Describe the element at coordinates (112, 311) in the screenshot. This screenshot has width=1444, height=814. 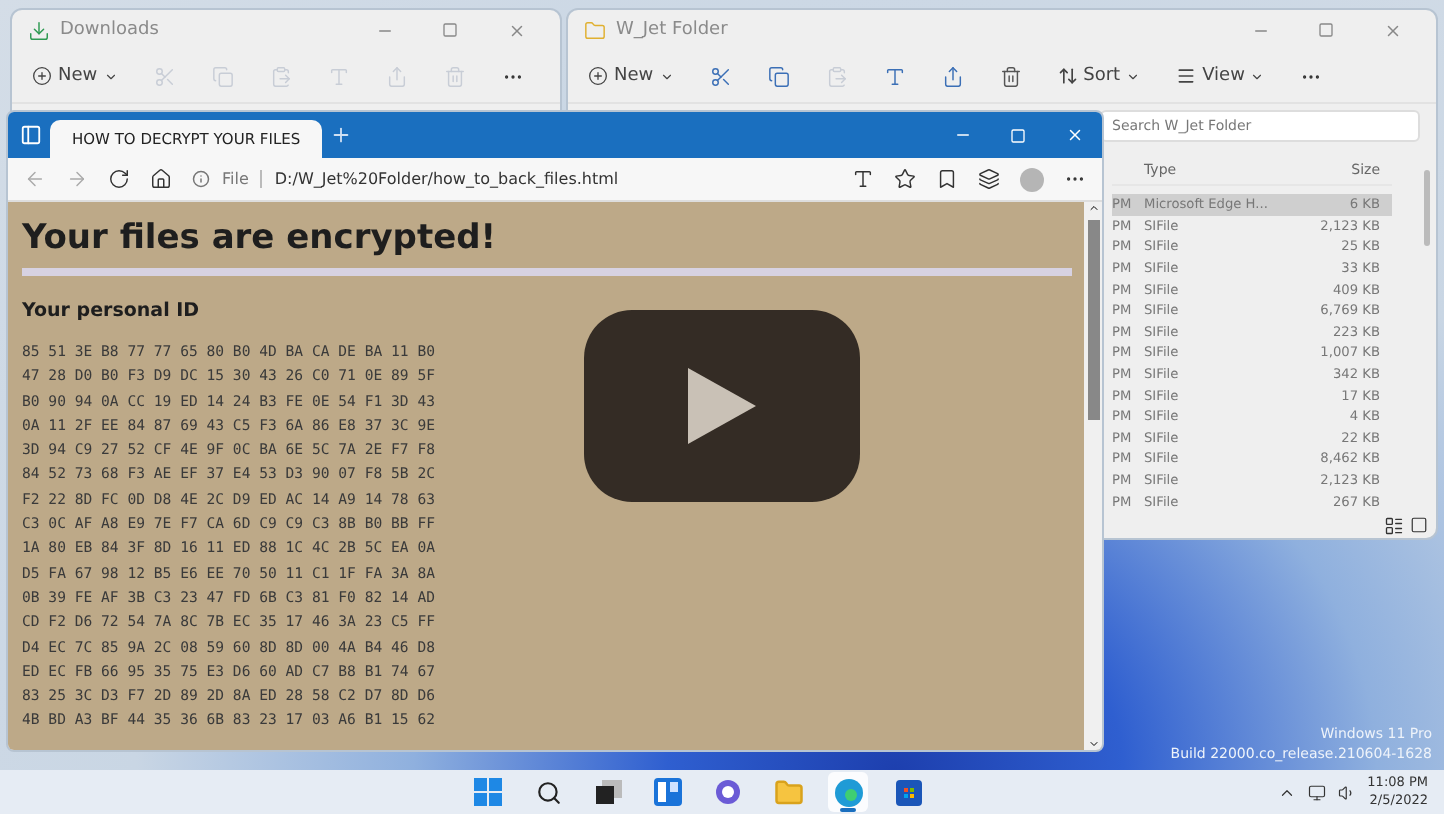
I see `section-heading: Your personal ID` at that location.